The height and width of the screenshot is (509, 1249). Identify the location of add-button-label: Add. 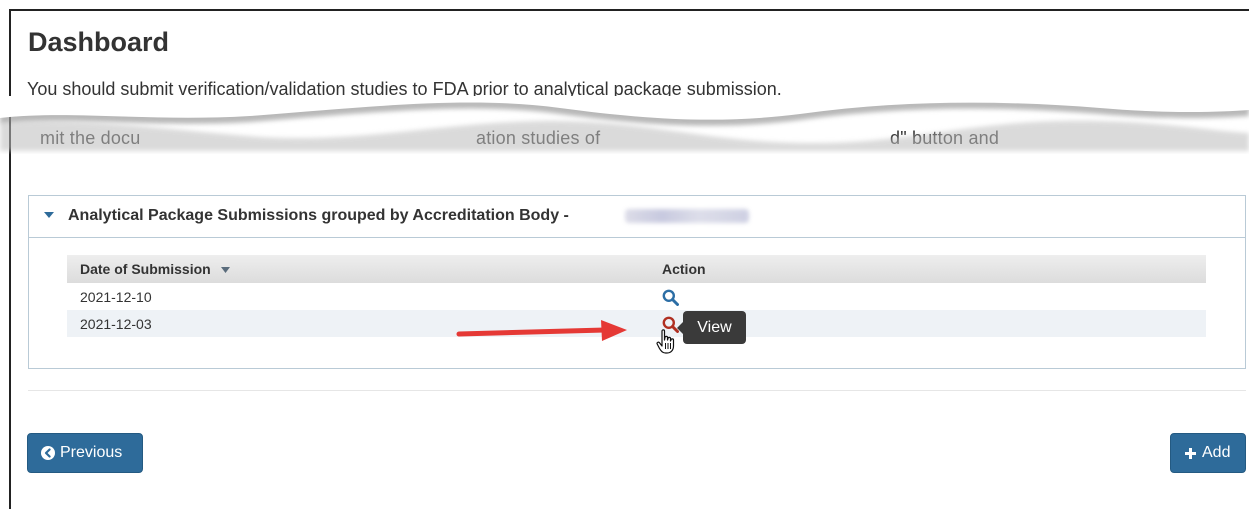
(1216, 452).